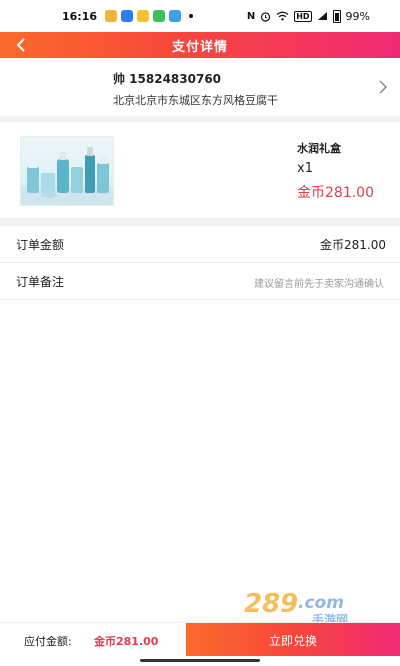  Describe the element at coordinates (282, 16) in the screenshot. I see `wifi-icon` at that location.